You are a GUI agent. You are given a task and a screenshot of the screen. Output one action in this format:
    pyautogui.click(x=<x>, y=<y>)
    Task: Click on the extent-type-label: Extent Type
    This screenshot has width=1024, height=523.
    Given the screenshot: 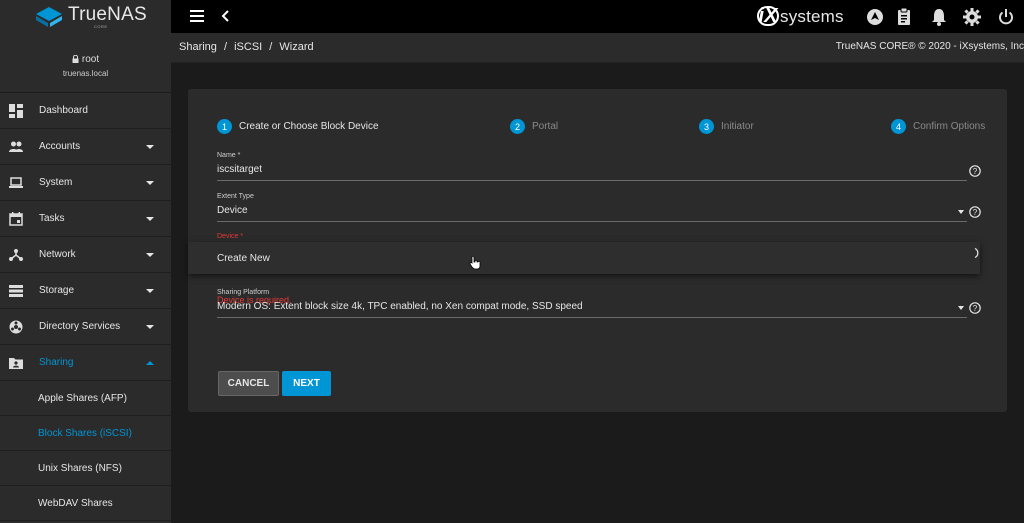 What is the action you would take?
    pyautogui.click(x=235, y=196)
    